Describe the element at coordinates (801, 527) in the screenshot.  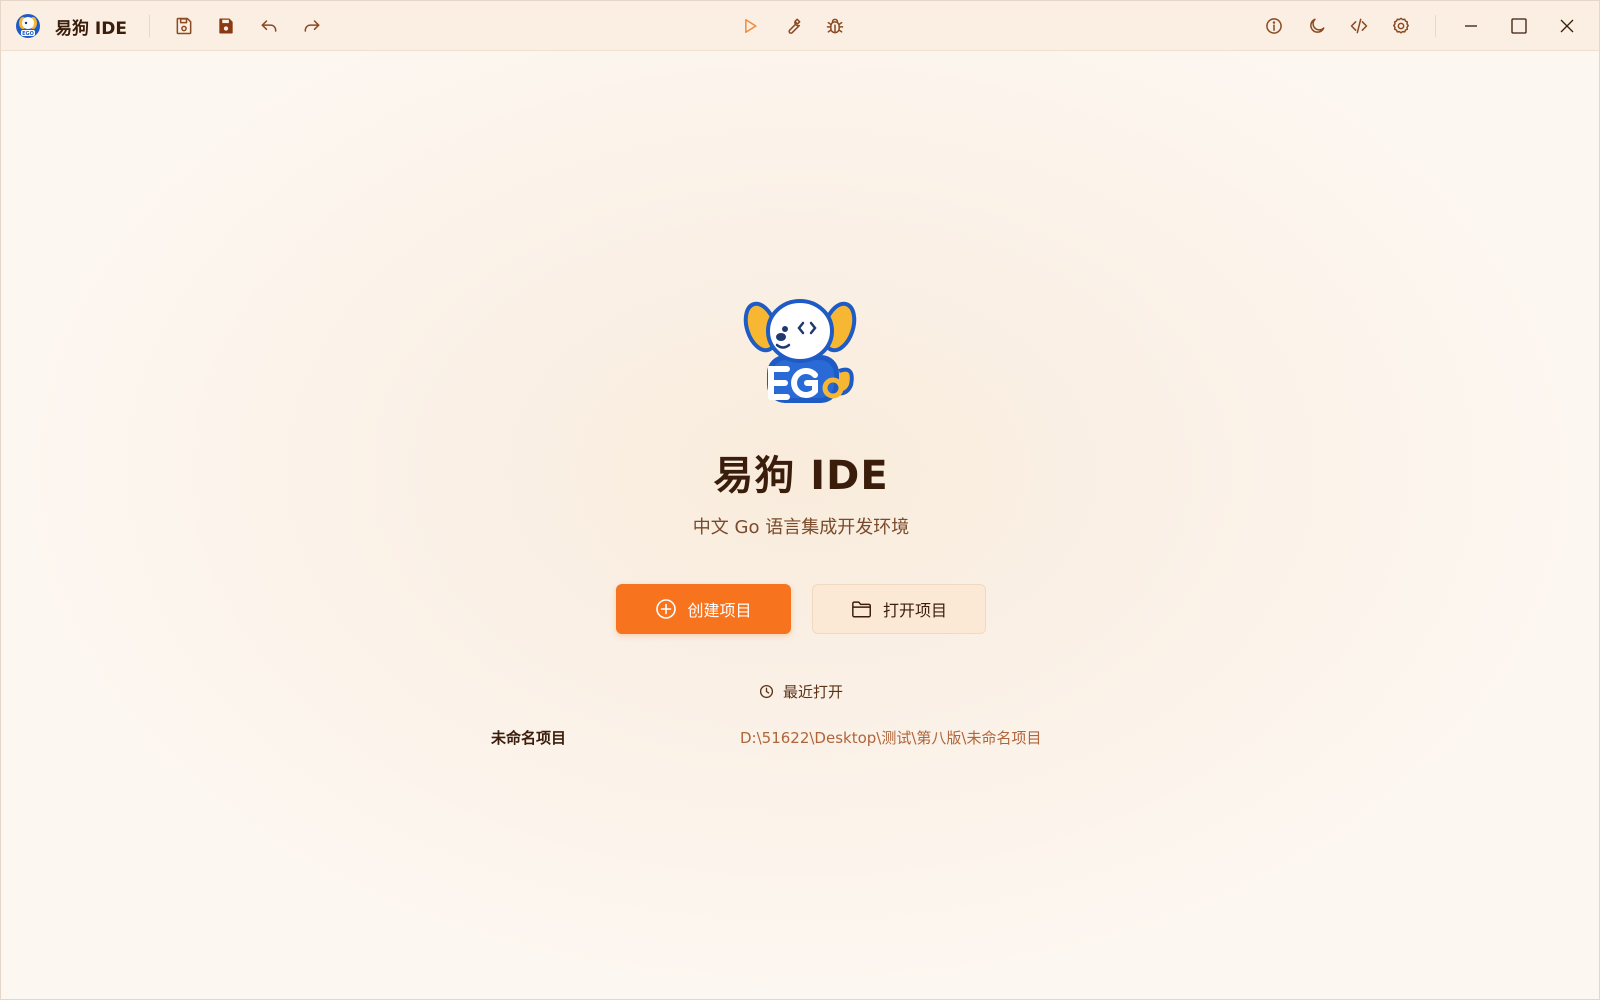
I see `welcome-subtitle: 中文 Go 语言集成开发环境` at that location.